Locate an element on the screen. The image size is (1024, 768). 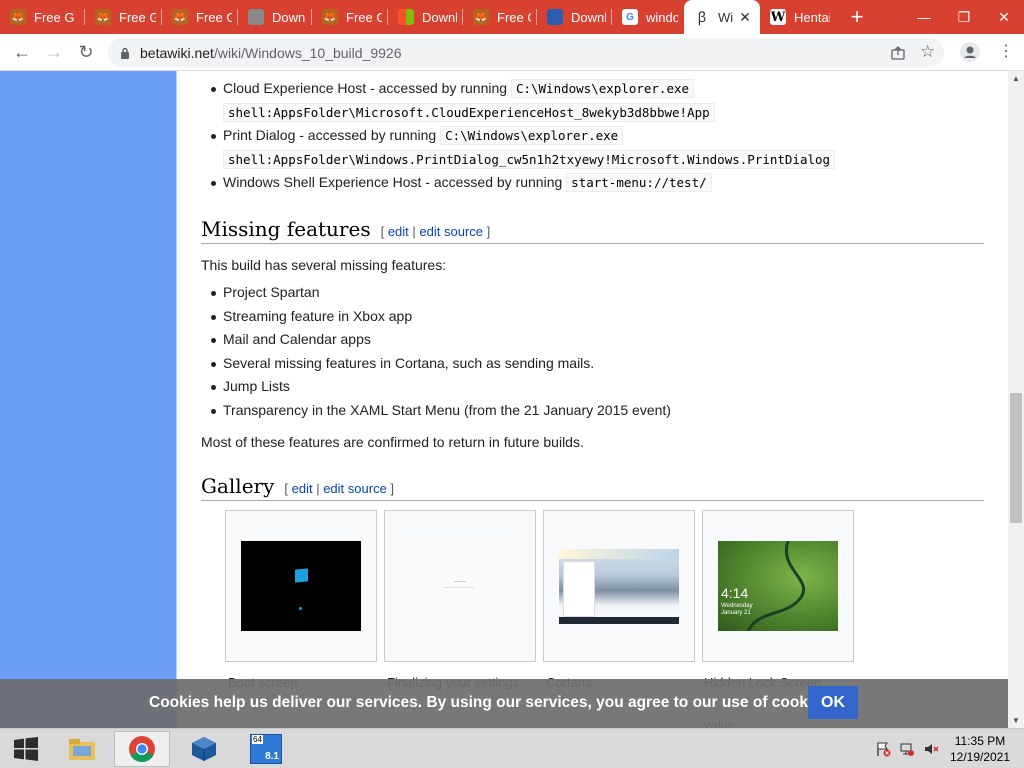
tab-active: ꞵ Wi ✕ is located at coordinates (722, 17).